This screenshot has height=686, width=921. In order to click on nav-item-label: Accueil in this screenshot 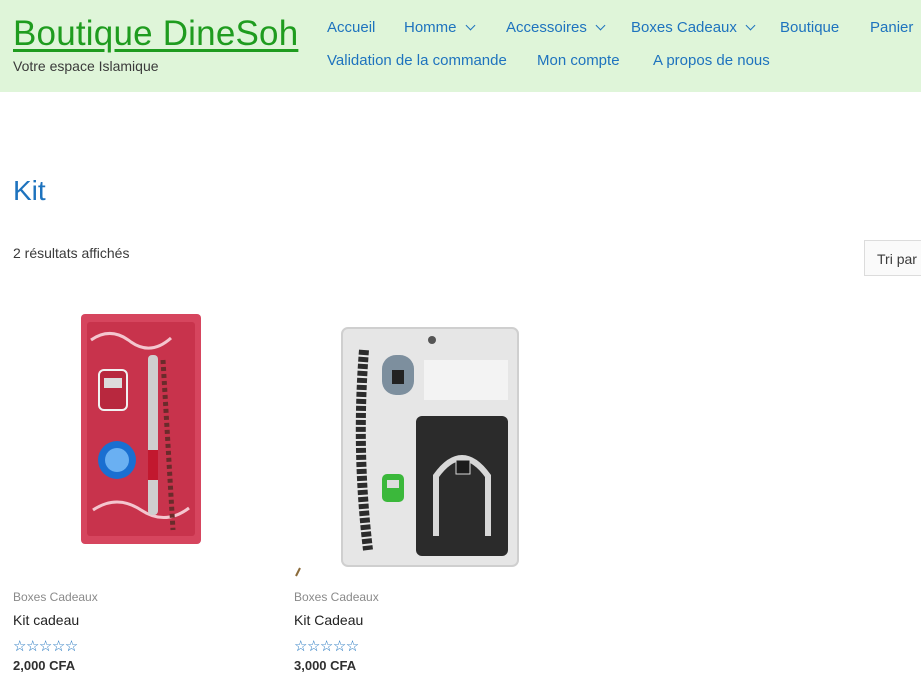, I will do `click(351, 27)`.